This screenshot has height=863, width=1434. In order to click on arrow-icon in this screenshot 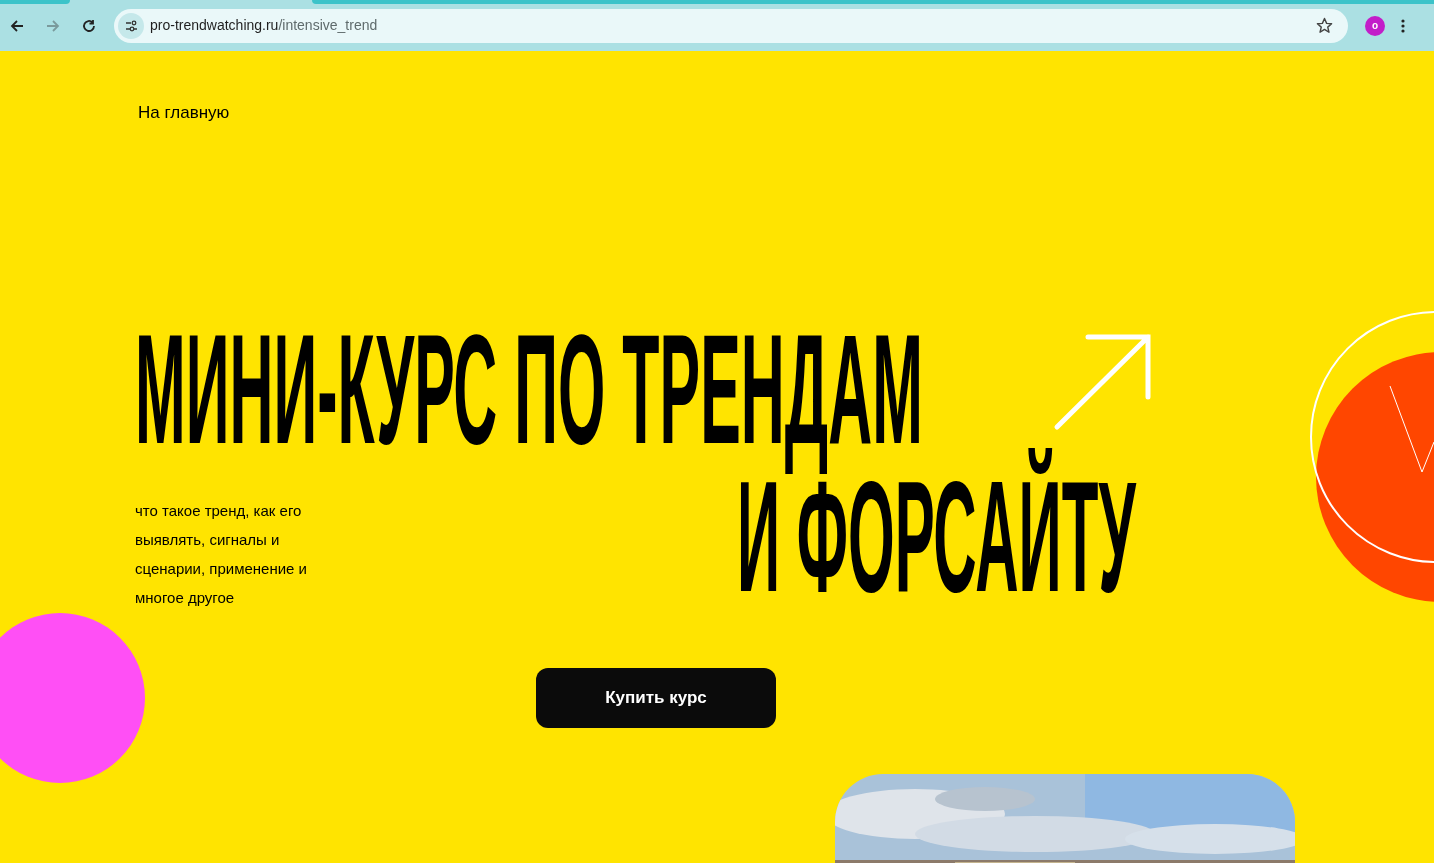, I will do `click(1102, 382)`.